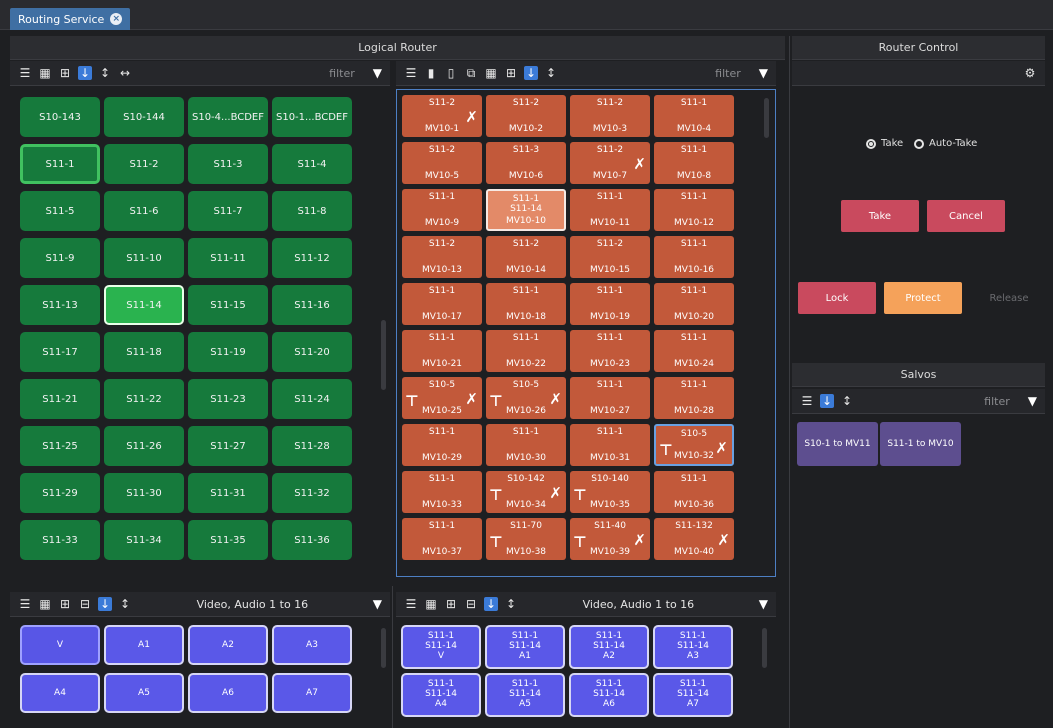  What do you see at coordinates (526, 163) in the screenshot?
I see `destination-button: S11-3 MV10-6` at bounding box center [526, 163].